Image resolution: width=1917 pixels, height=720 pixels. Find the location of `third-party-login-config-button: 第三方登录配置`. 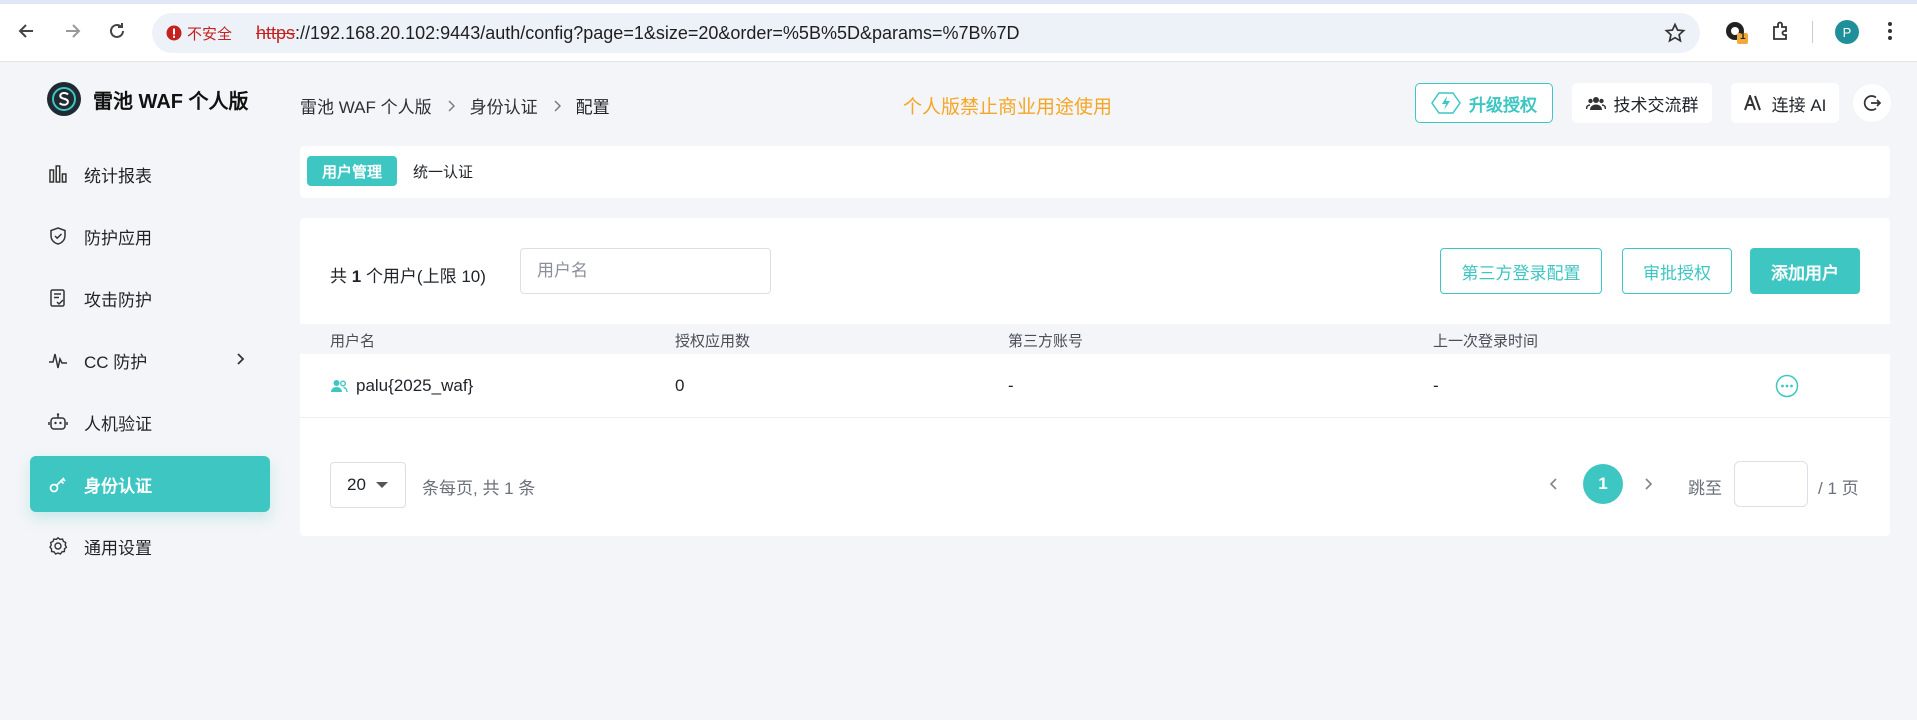

third-party-login-config-button: 第三方登录配置 is located at coordinates (1521, 271).